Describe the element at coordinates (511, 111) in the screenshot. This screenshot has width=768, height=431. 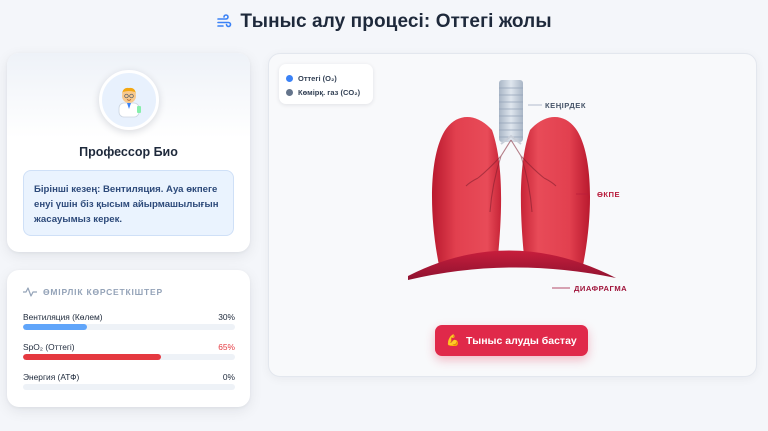
I see `trachea` at that location.